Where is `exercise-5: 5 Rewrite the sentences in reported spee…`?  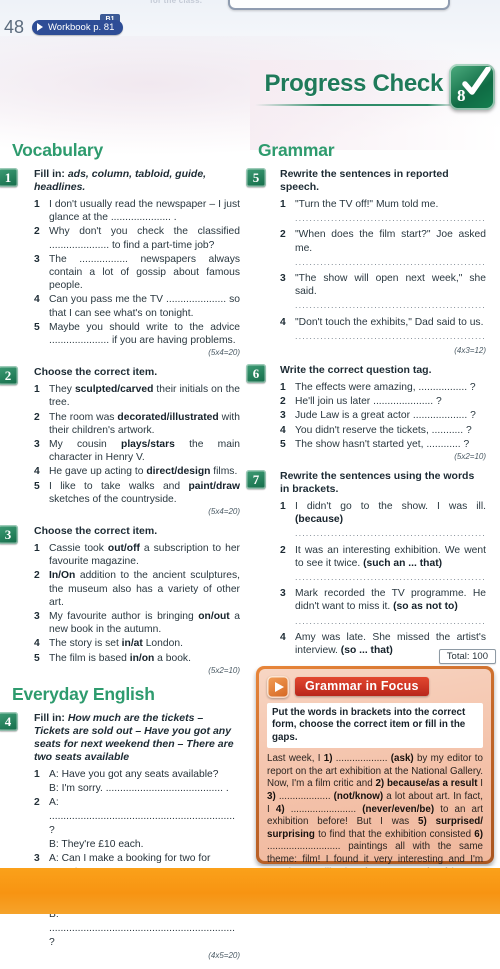 exercise-5: 5 Rewrite the sentences in reported spee… is located at coordinates (366, 262).